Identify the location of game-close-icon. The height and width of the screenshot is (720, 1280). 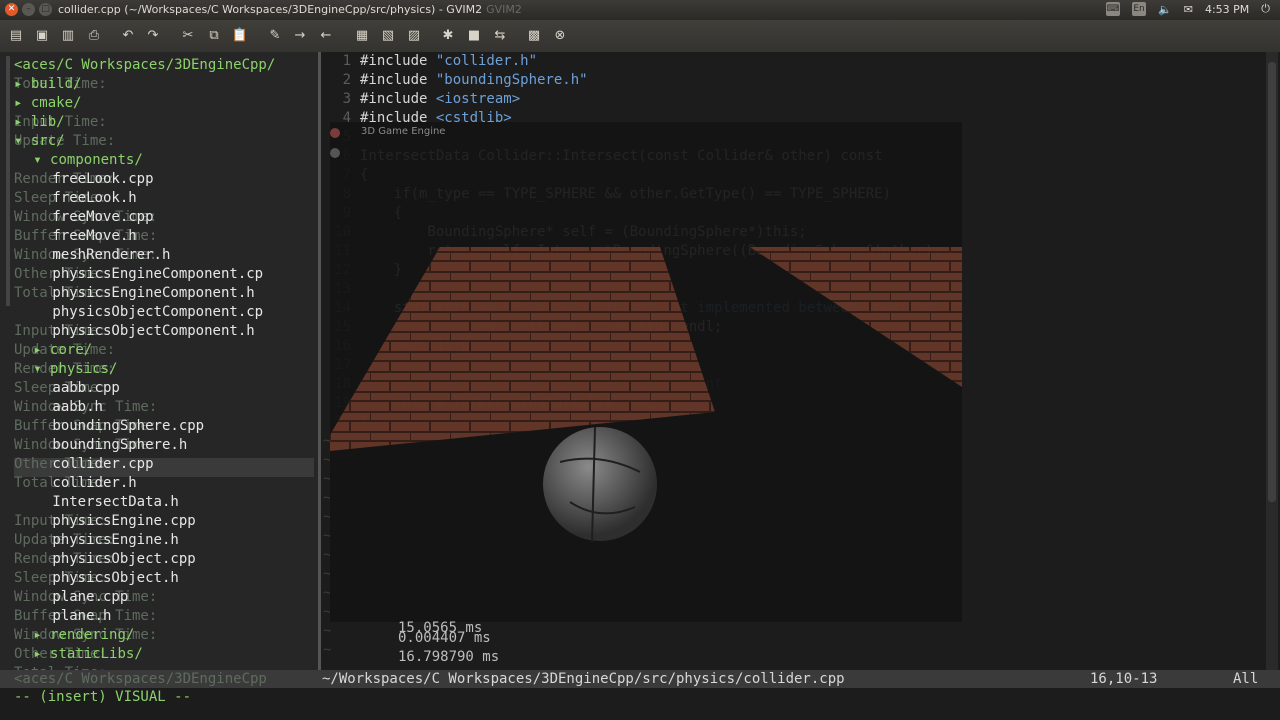
(335, 133).